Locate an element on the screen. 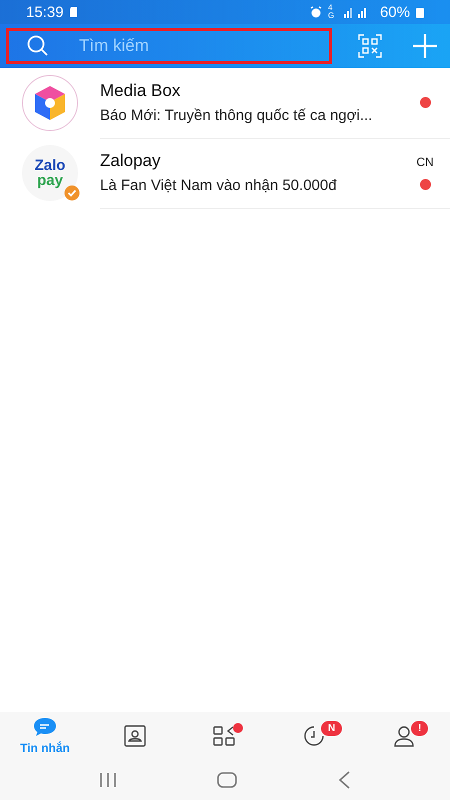 This screenshot has width=450, height=800. message-time: CN is located at coordinates (425, 162).